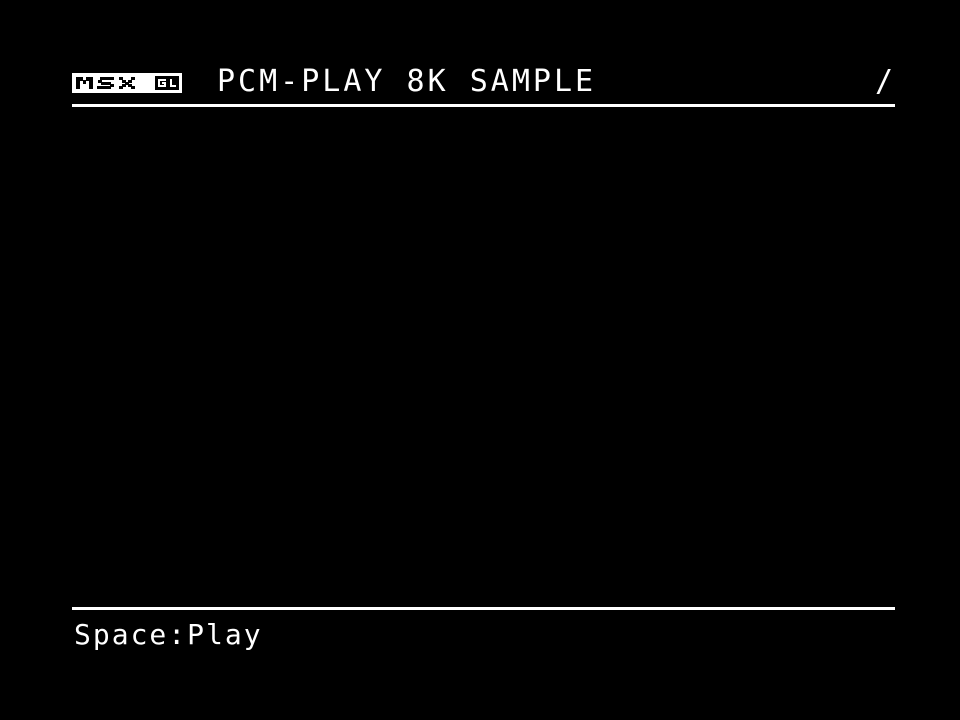 This screenshot has width=960, height=720. I want to click on header-divider, so click(483, 105).